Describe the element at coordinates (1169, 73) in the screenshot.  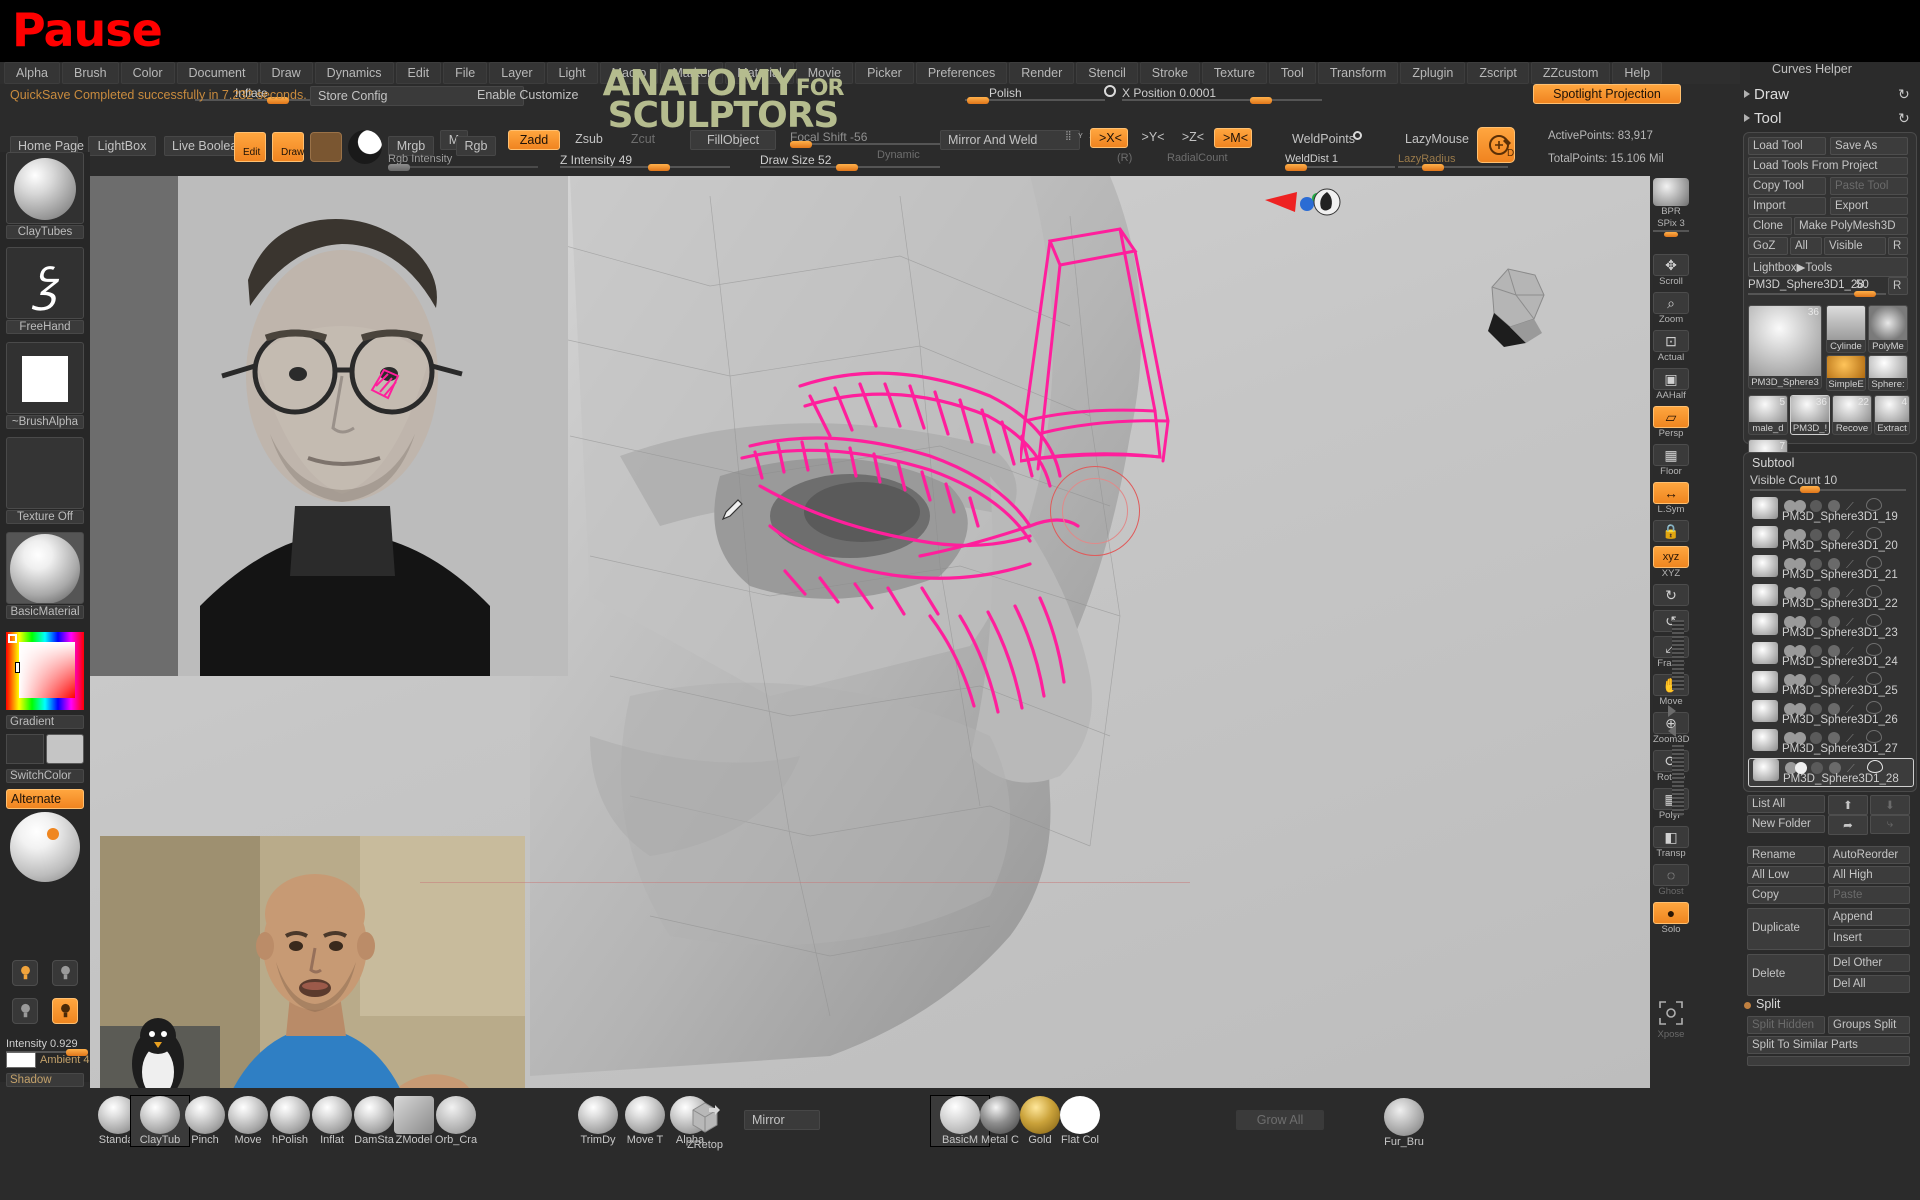
I see `menu-item-stroke: Stroke` at that location.